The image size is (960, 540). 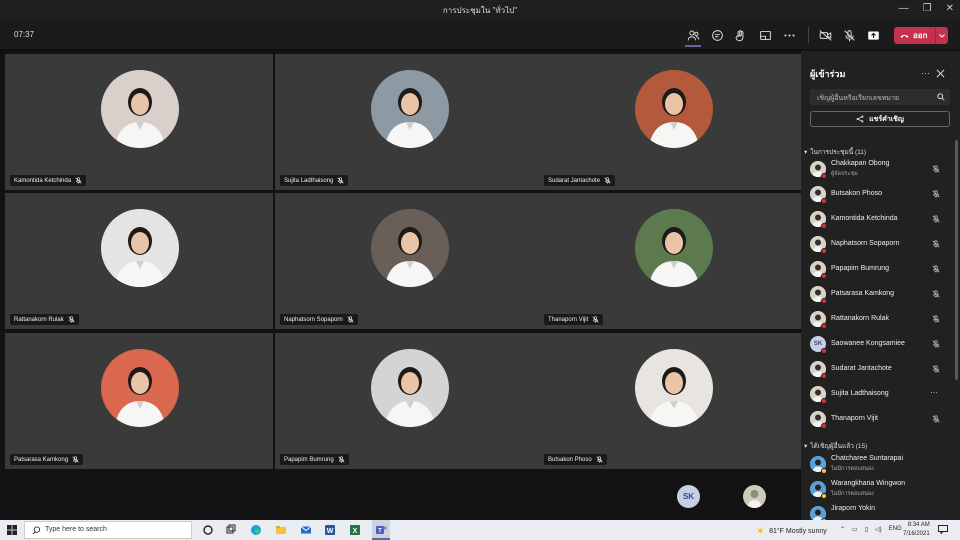 What do you see at coordinates (941, 35) in the screenshot?
I see `leave-options-button` at bounding box center [941, 35].